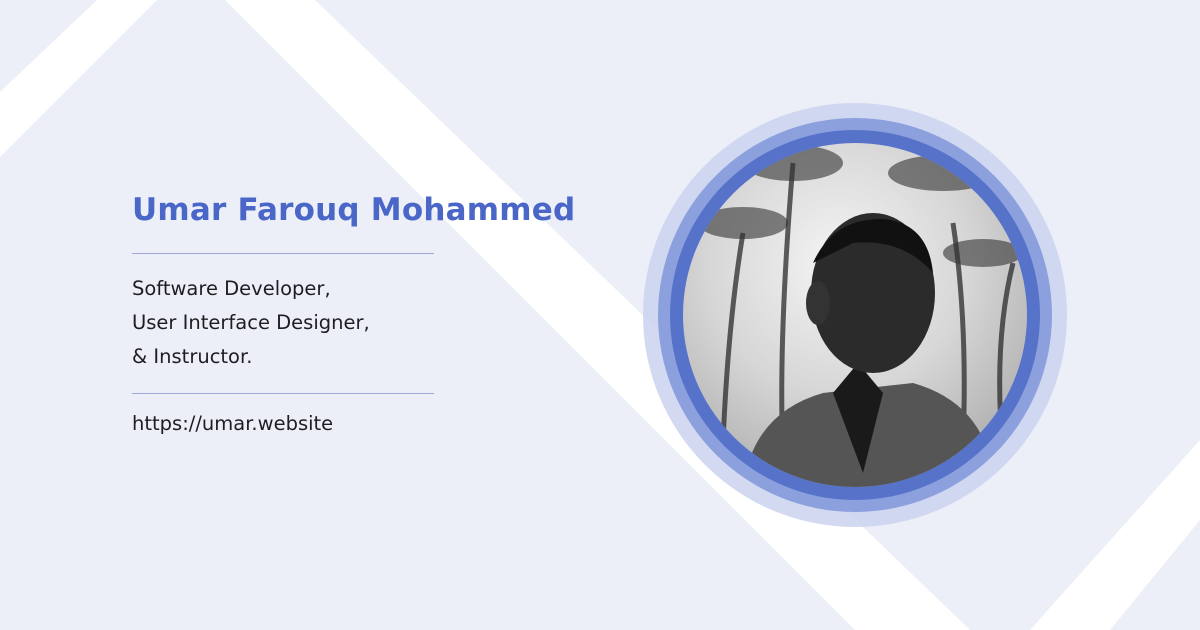 The image size is (1200, 630). What do you see at coordinates (232, 423) in the screenshot?
I see `website-link: https://umar.website` at bounding box center [232, 423].